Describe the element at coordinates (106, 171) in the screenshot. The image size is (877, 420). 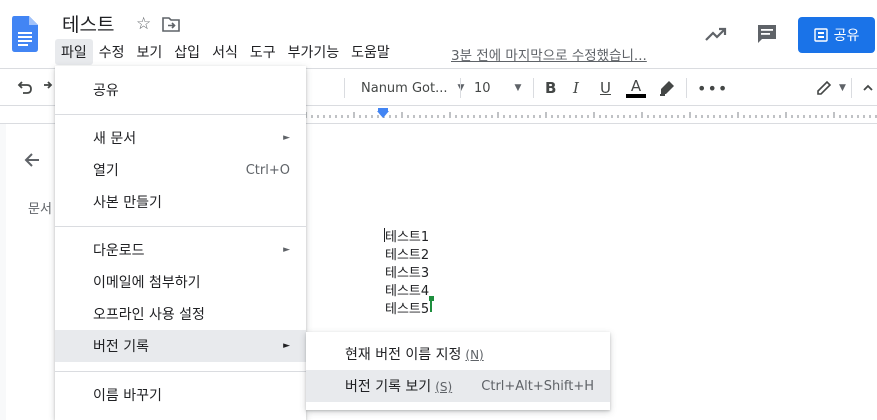
I see `menu-item-label: 열기` at that location.